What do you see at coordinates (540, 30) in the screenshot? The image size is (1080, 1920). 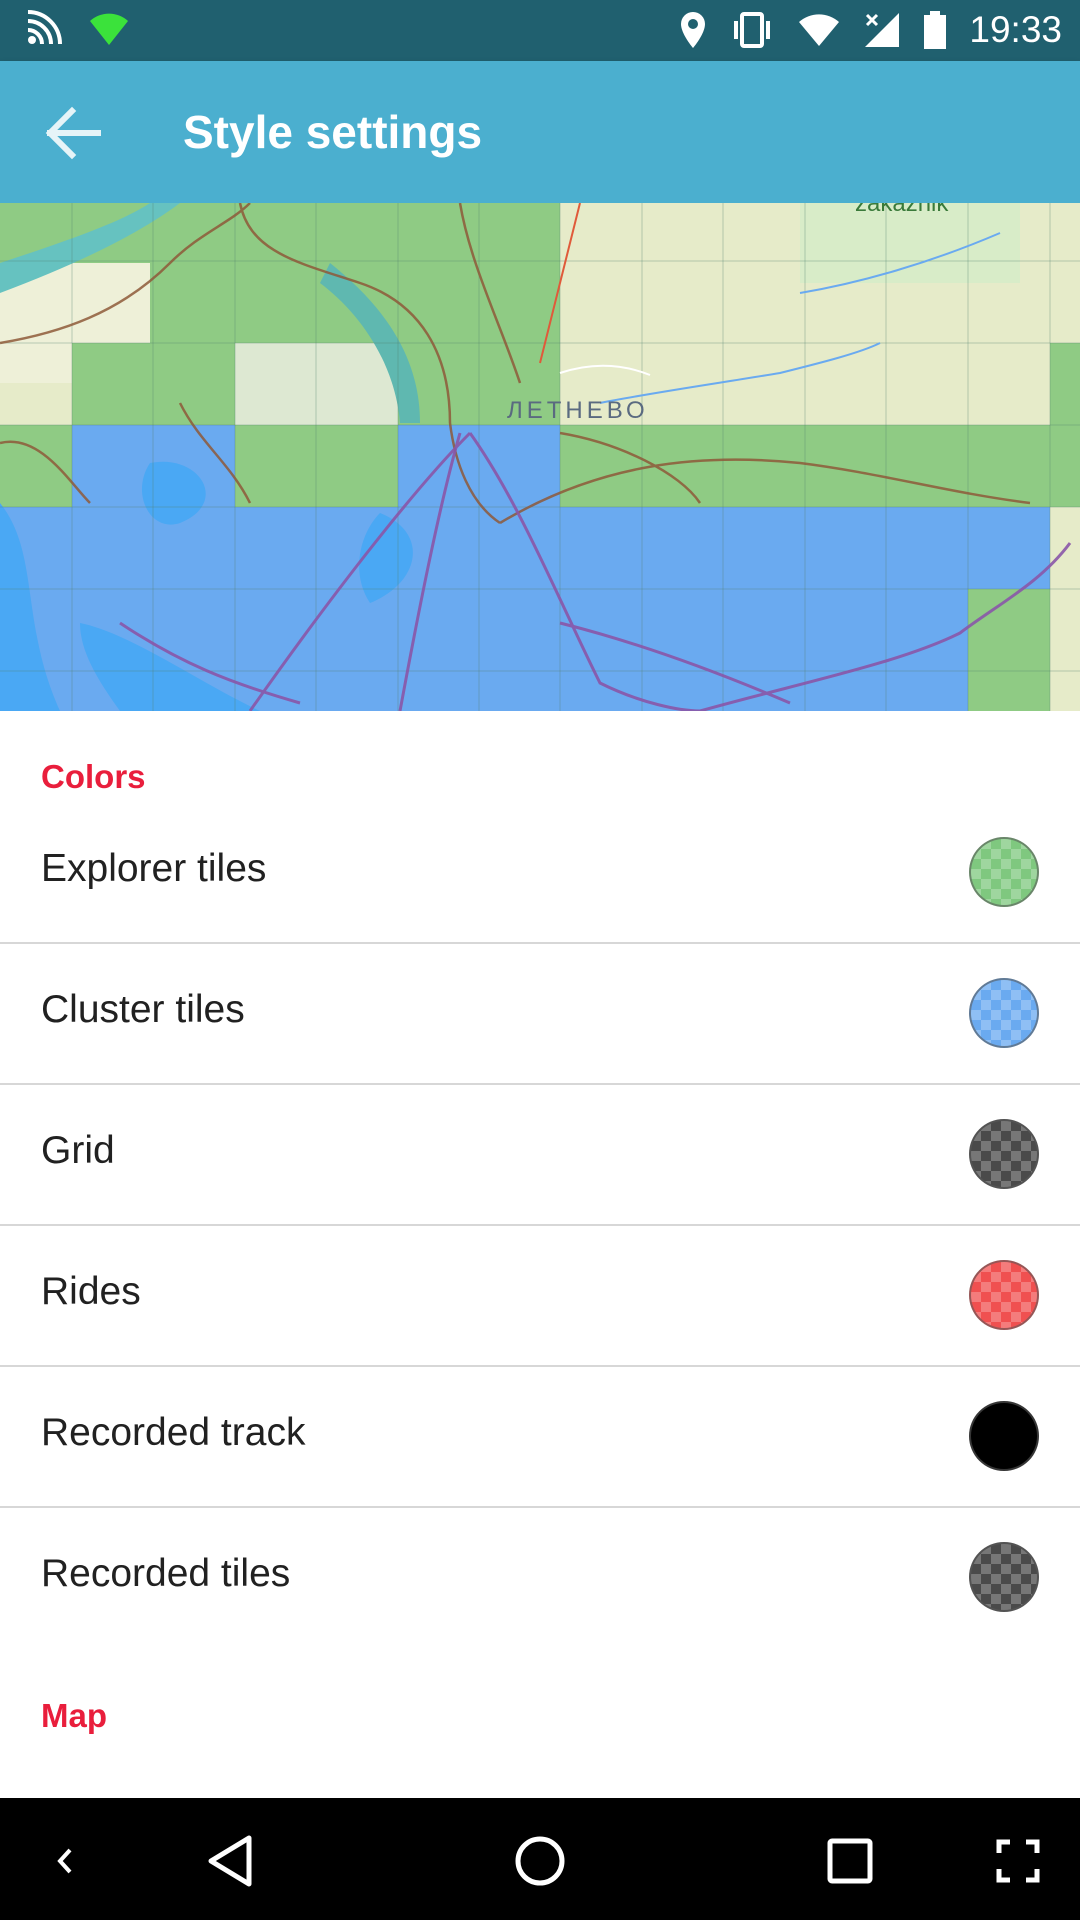 I see `status-bar: 19:33` at bounding box center [540, 30].